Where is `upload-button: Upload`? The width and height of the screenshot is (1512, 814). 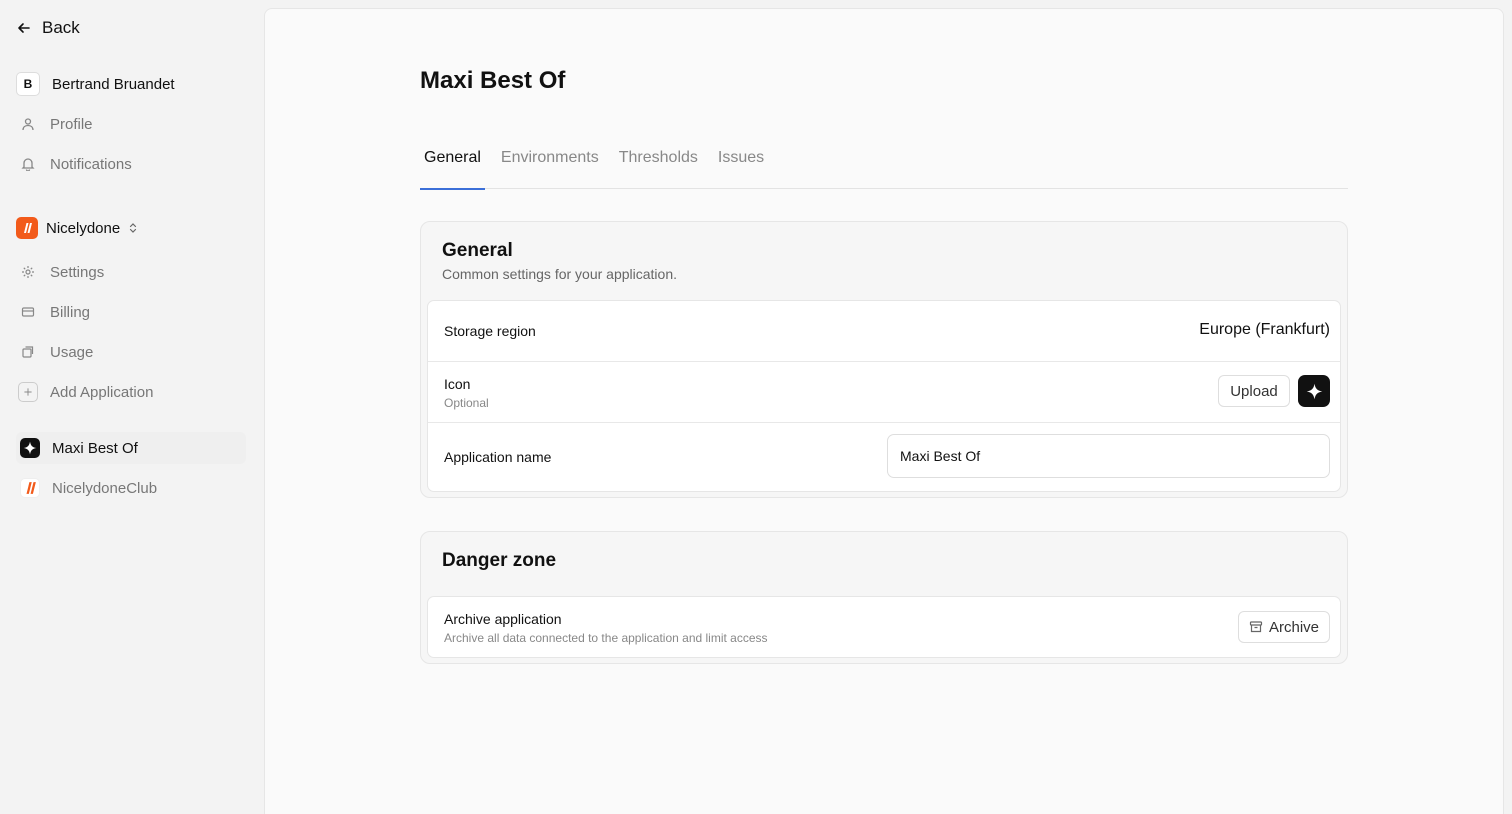
upload-button: Upload is located at coordinates (1254, 391).